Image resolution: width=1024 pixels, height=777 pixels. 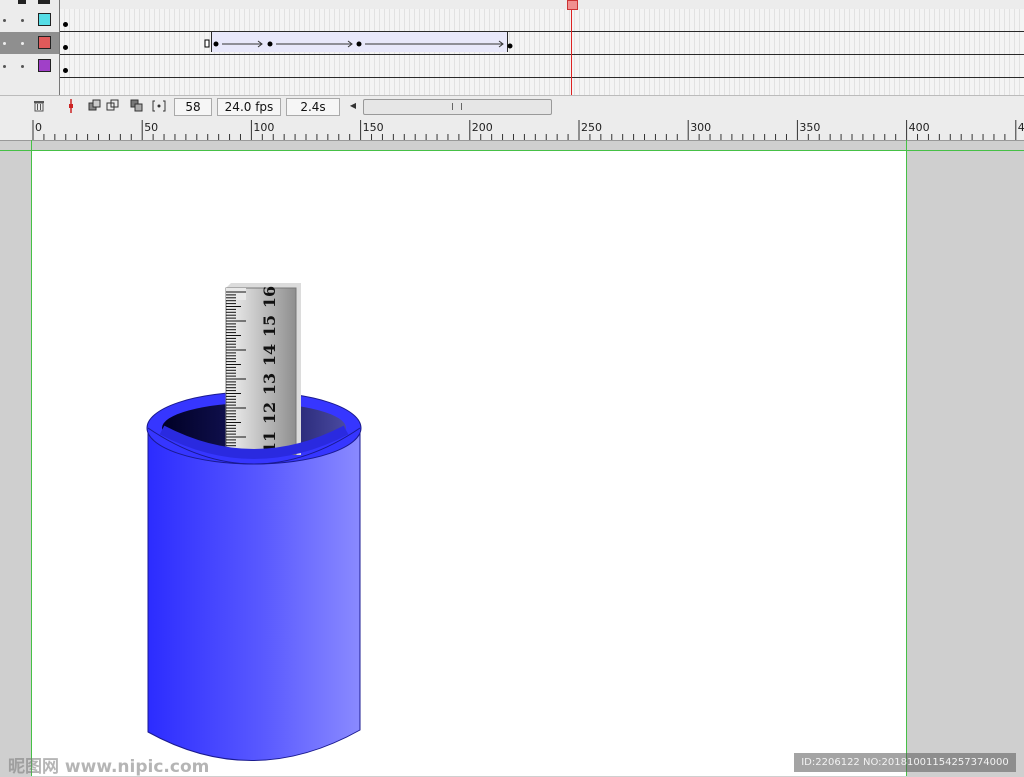 What do you see at coordinates (263, 369) in the screenshot?
I see `ruler-object: 161514131211` at bounding box center [263, 369].